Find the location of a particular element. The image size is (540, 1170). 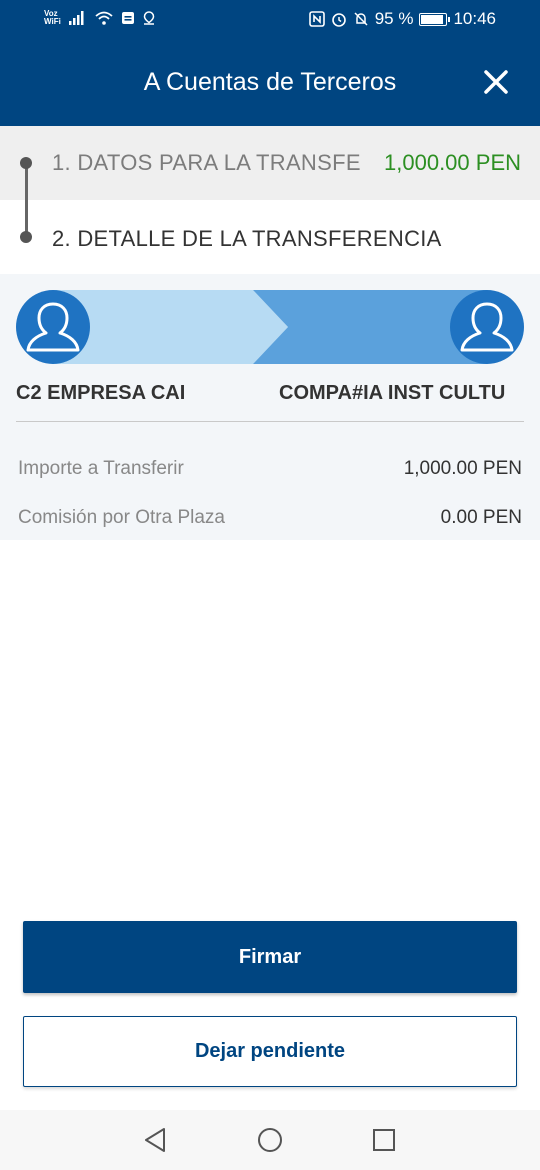

voz-wifi-label: Voz WiFi is located at coordinates (52, 18).